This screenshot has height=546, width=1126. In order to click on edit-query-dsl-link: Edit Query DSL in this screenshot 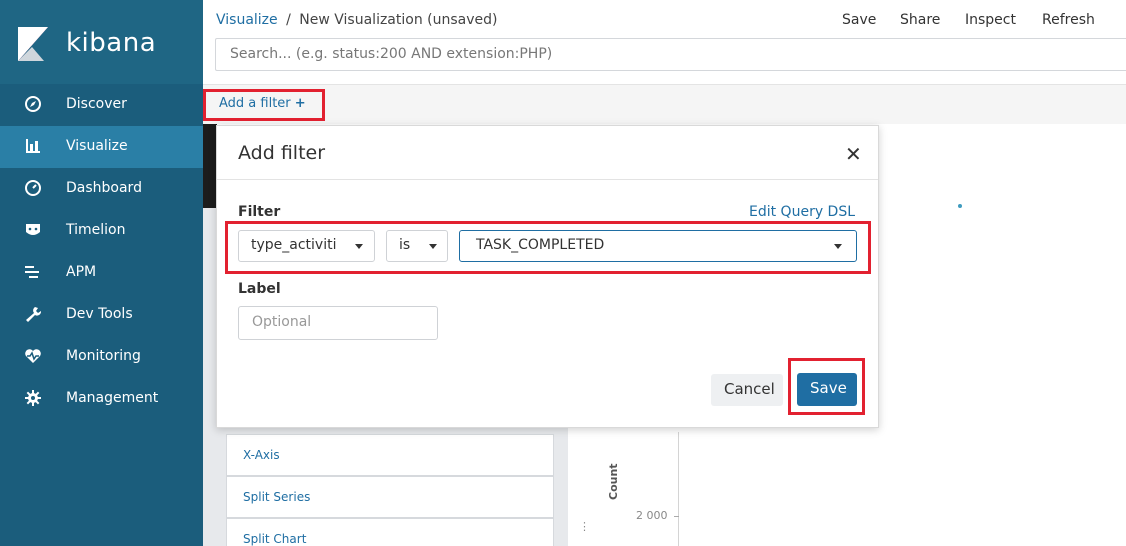, I will do `click(802, 212)`.